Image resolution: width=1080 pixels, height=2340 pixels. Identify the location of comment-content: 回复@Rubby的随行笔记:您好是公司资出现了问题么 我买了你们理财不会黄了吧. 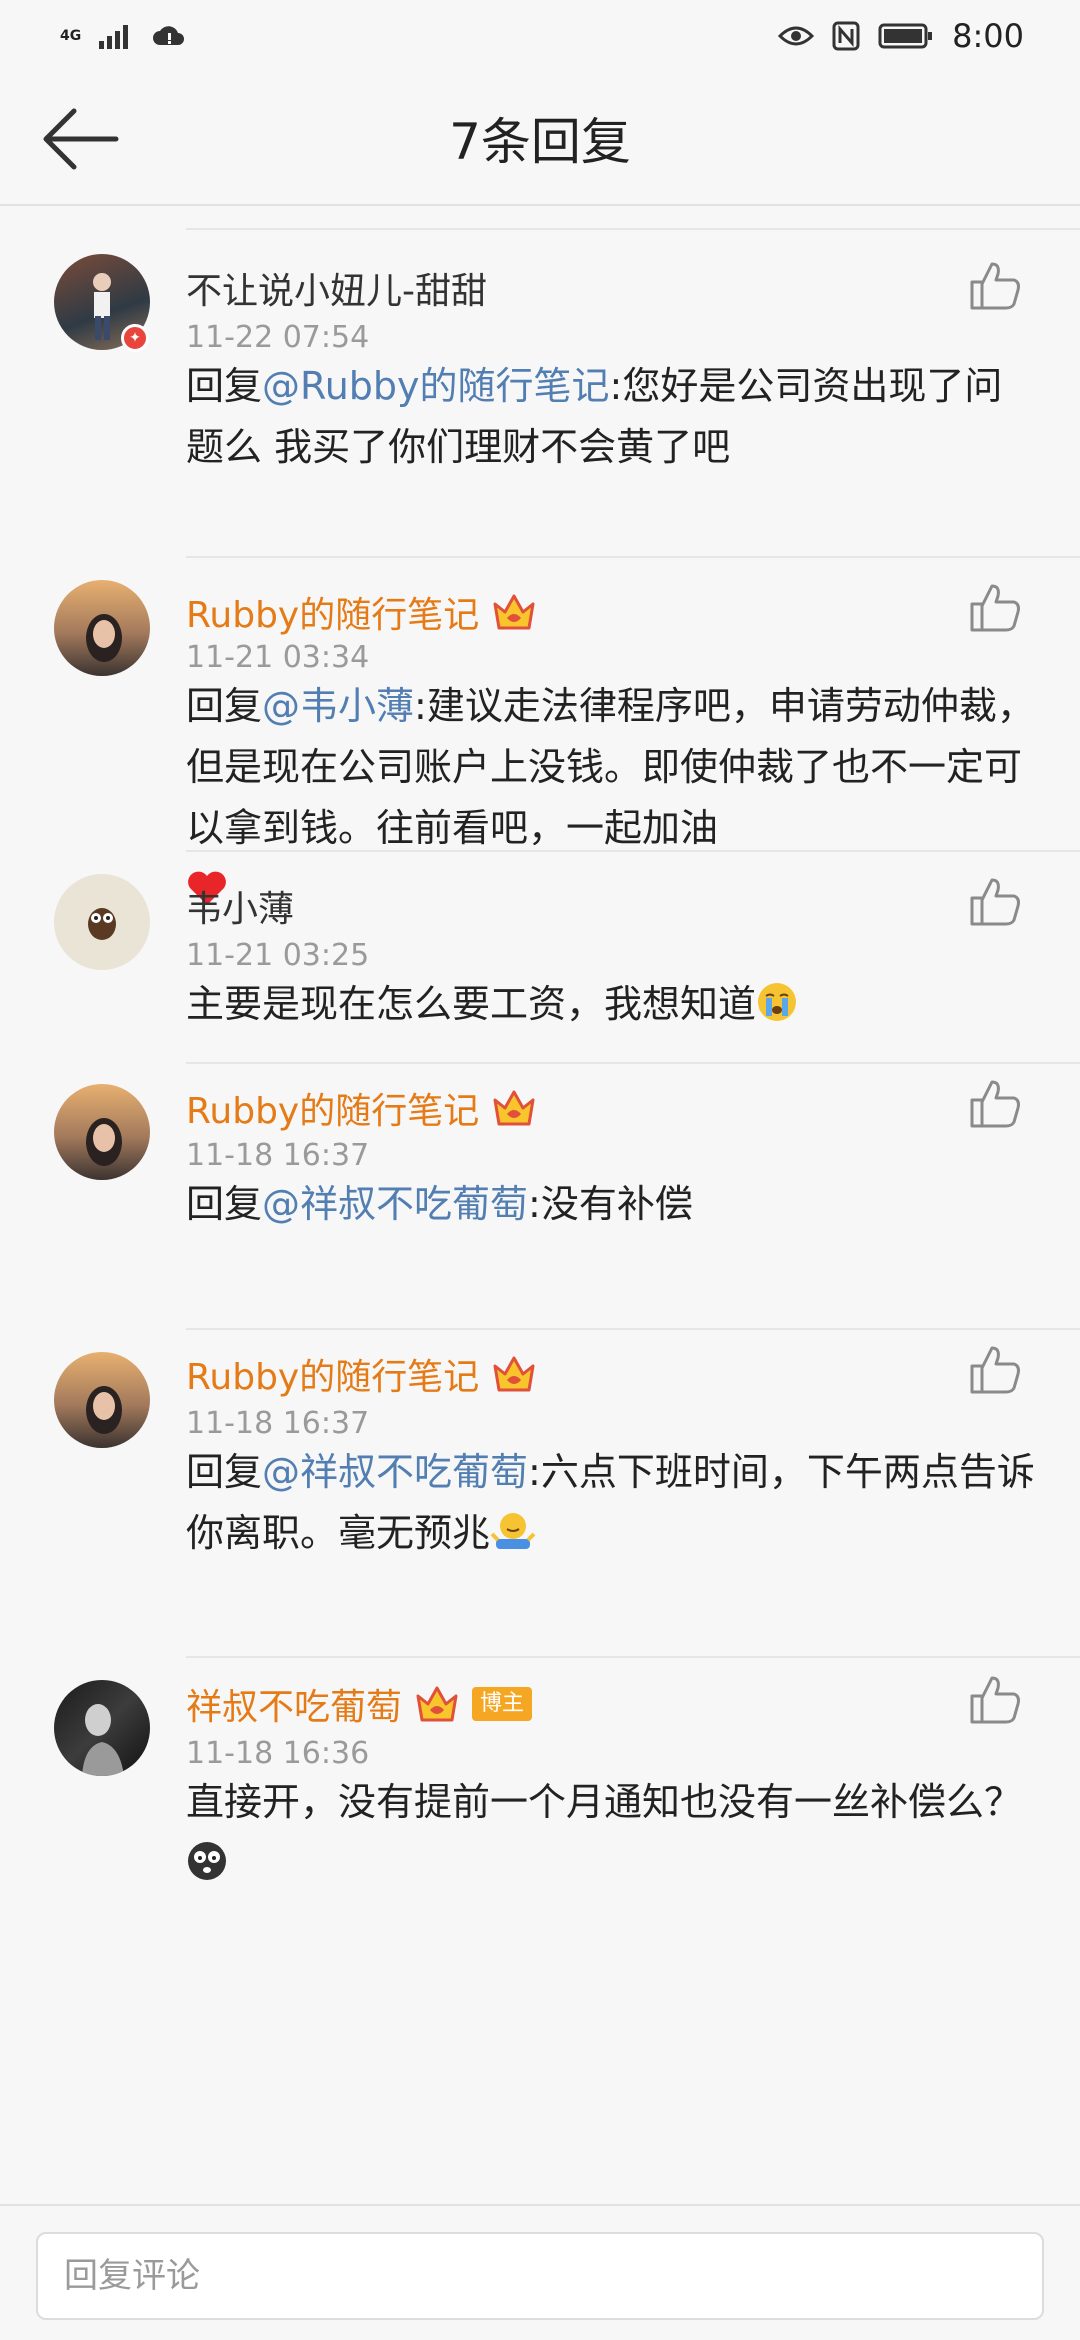
(611, 417).